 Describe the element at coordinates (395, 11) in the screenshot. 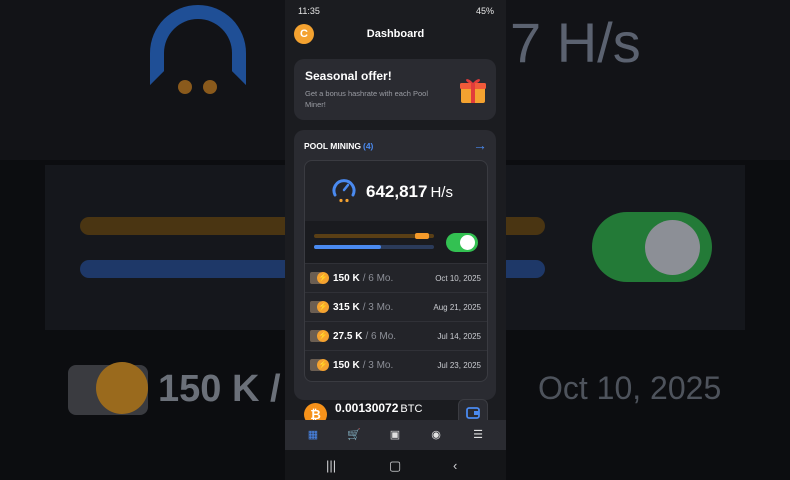

I see `status-bar: 11:35 45%` at that location.